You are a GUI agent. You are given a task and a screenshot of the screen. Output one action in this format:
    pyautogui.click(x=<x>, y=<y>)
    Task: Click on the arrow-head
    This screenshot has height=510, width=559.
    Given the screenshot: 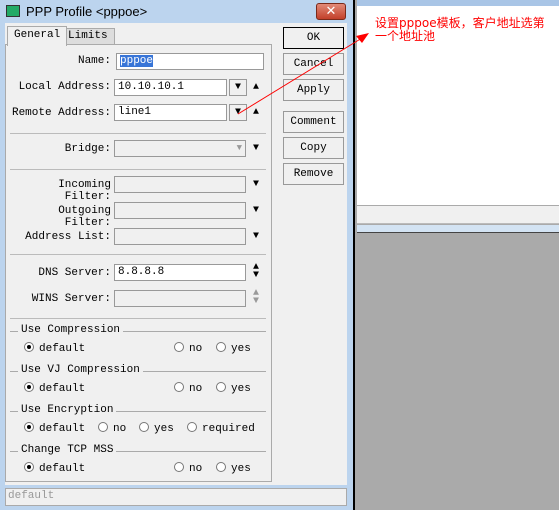 What is the action you would take?
    pyautogui.click(x=362, y=38)
    